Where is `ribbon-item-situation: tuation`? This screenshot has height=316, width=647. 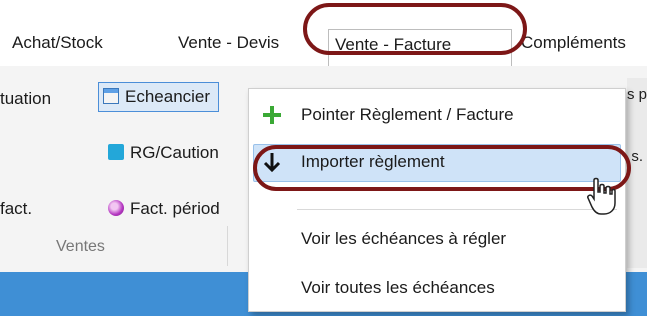
ribbon-item-situation: tuation is located at coordinates (25, 99).